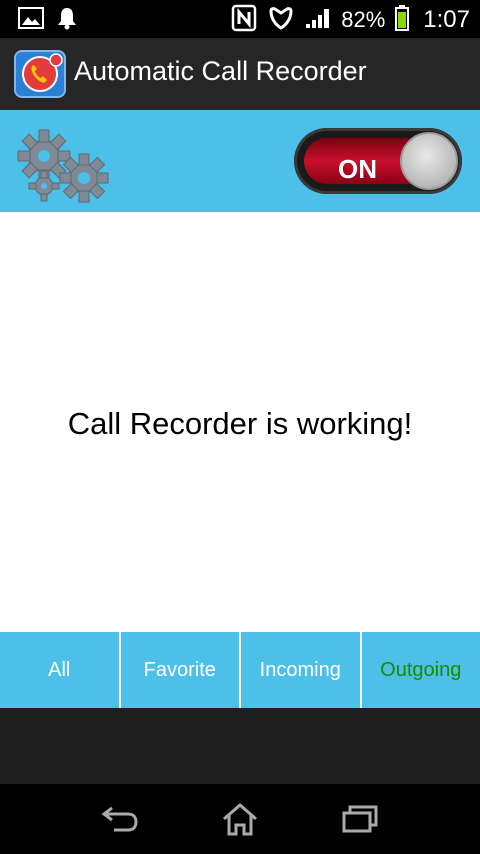 The height and width of the screenshot is (854, 480). Describe the element at coordinates (120, 819) in the screenshot. I see `back-icon` at that location.